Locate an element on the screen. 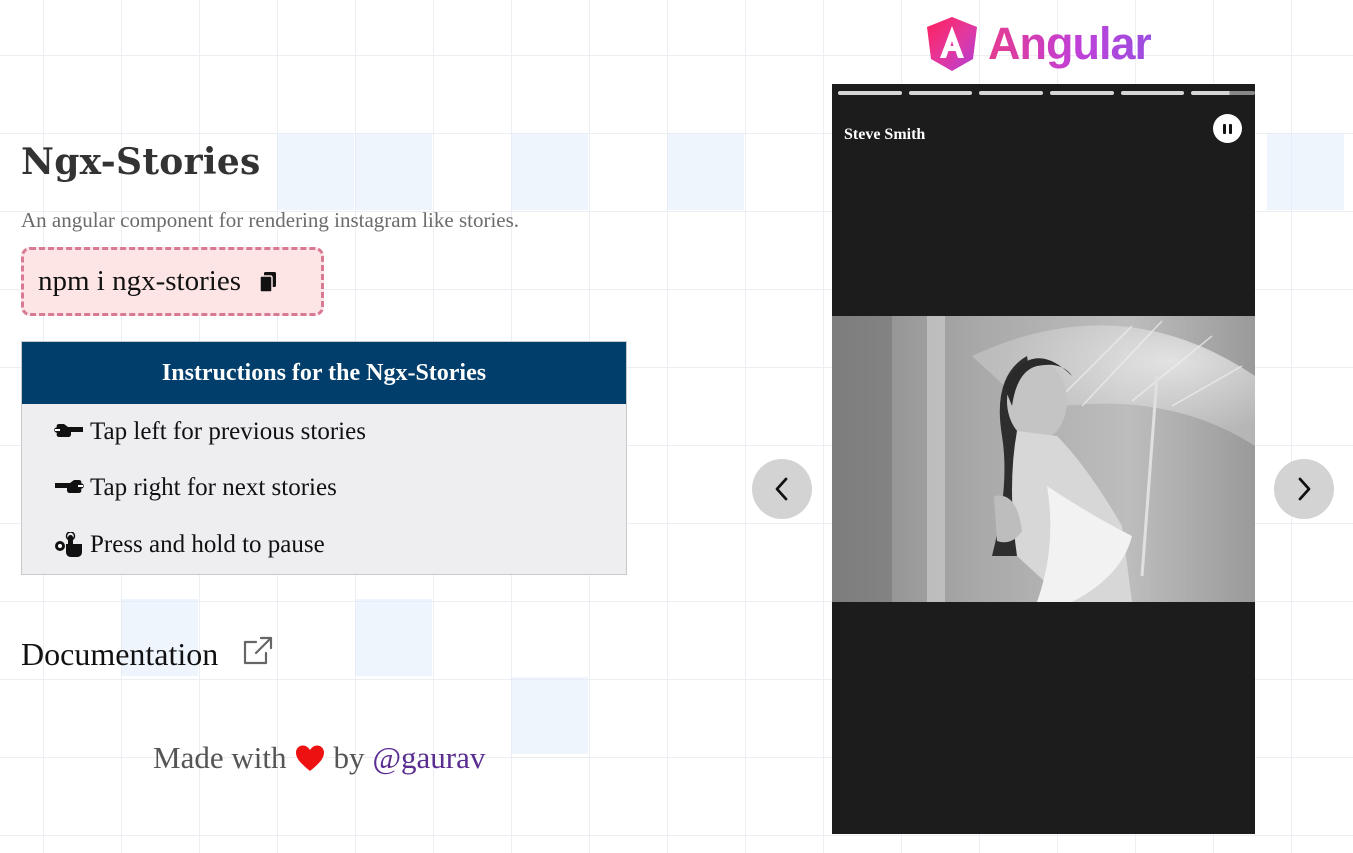 This screenshot has height=853, width=1353. heart-icon is located at coordinates (310, 758).